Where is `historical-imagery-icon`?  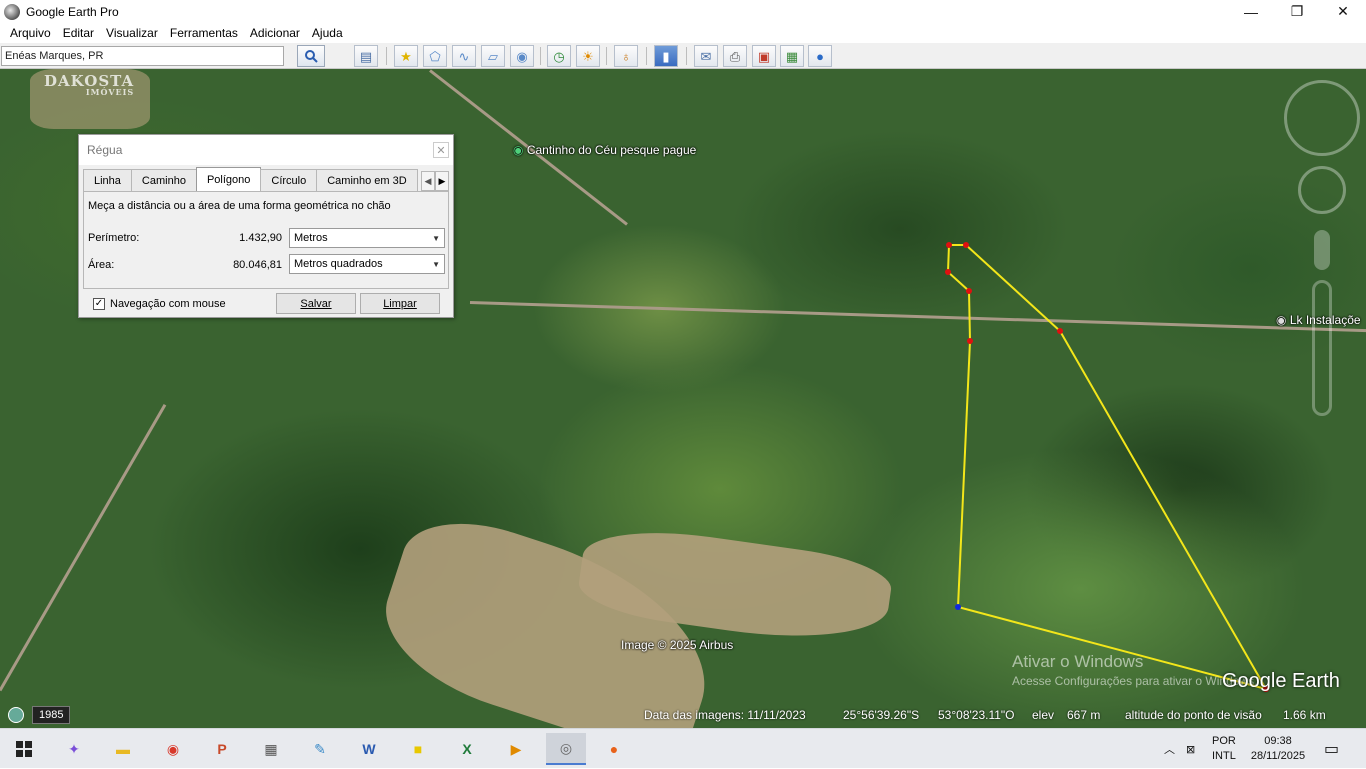 historical-imagery-icon is located at coordinates (16, 715).